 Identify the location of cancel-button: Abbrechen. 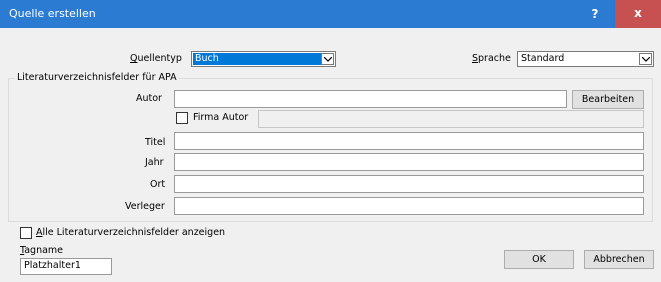
(619, 259).